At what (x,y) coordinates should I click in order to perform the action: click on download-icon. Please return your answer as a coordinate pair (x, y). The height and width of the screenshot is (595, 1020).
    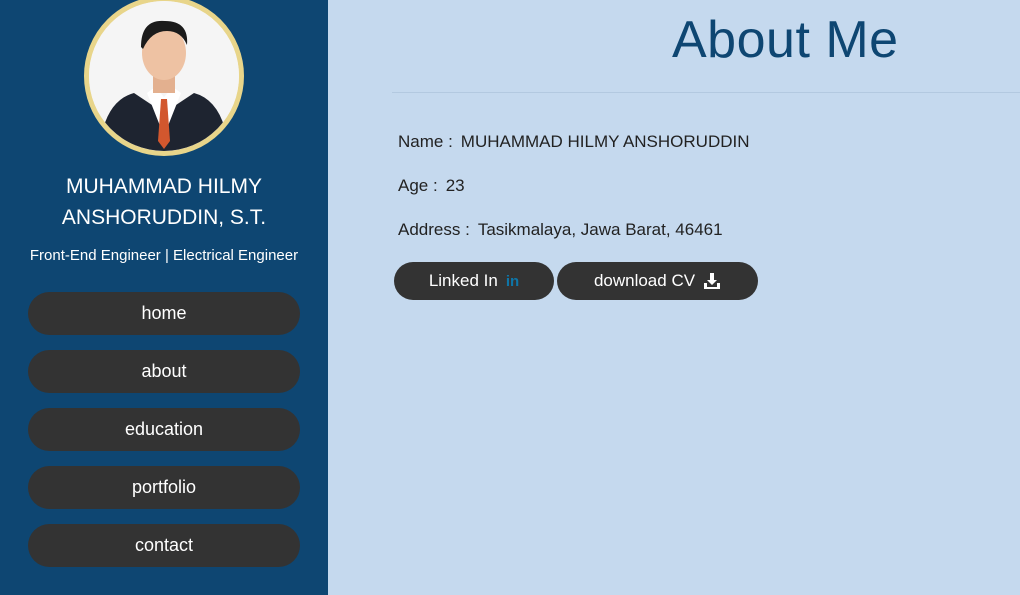
    Looking at the image, I should click on (712, 281).